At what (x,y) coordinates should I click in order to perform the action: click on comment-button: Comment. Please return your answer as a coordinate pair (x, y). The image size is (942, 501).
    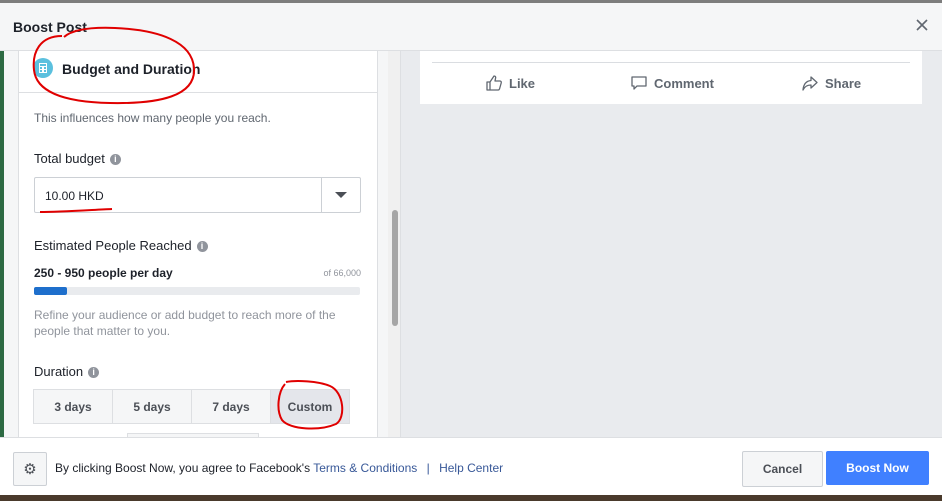
    Looking at the image, I should click on (672, 83).